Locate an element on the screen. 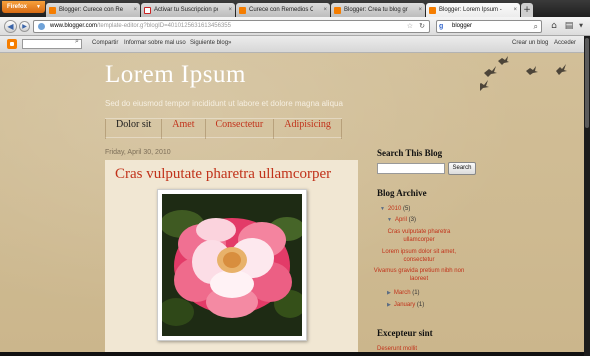  search-input: g blogger ⌕ is located at coordinates (489, 26).